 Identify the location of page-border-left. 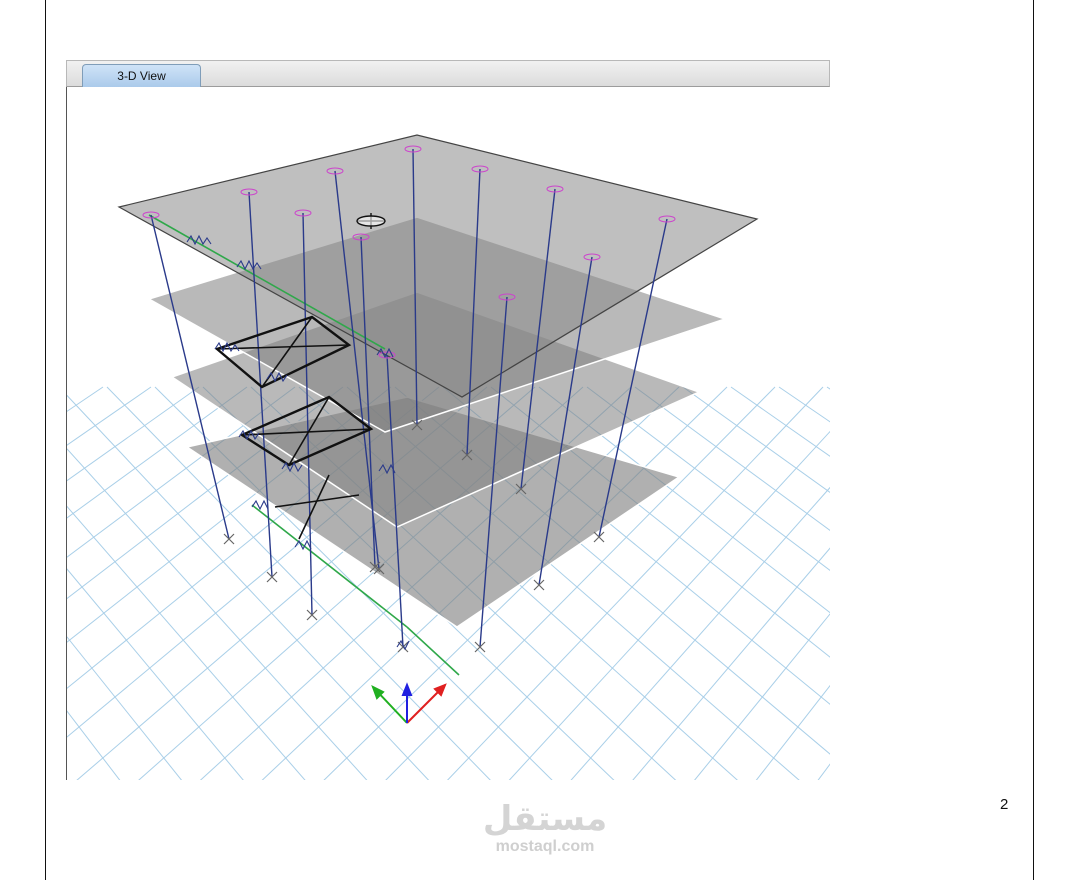
(45, 440).